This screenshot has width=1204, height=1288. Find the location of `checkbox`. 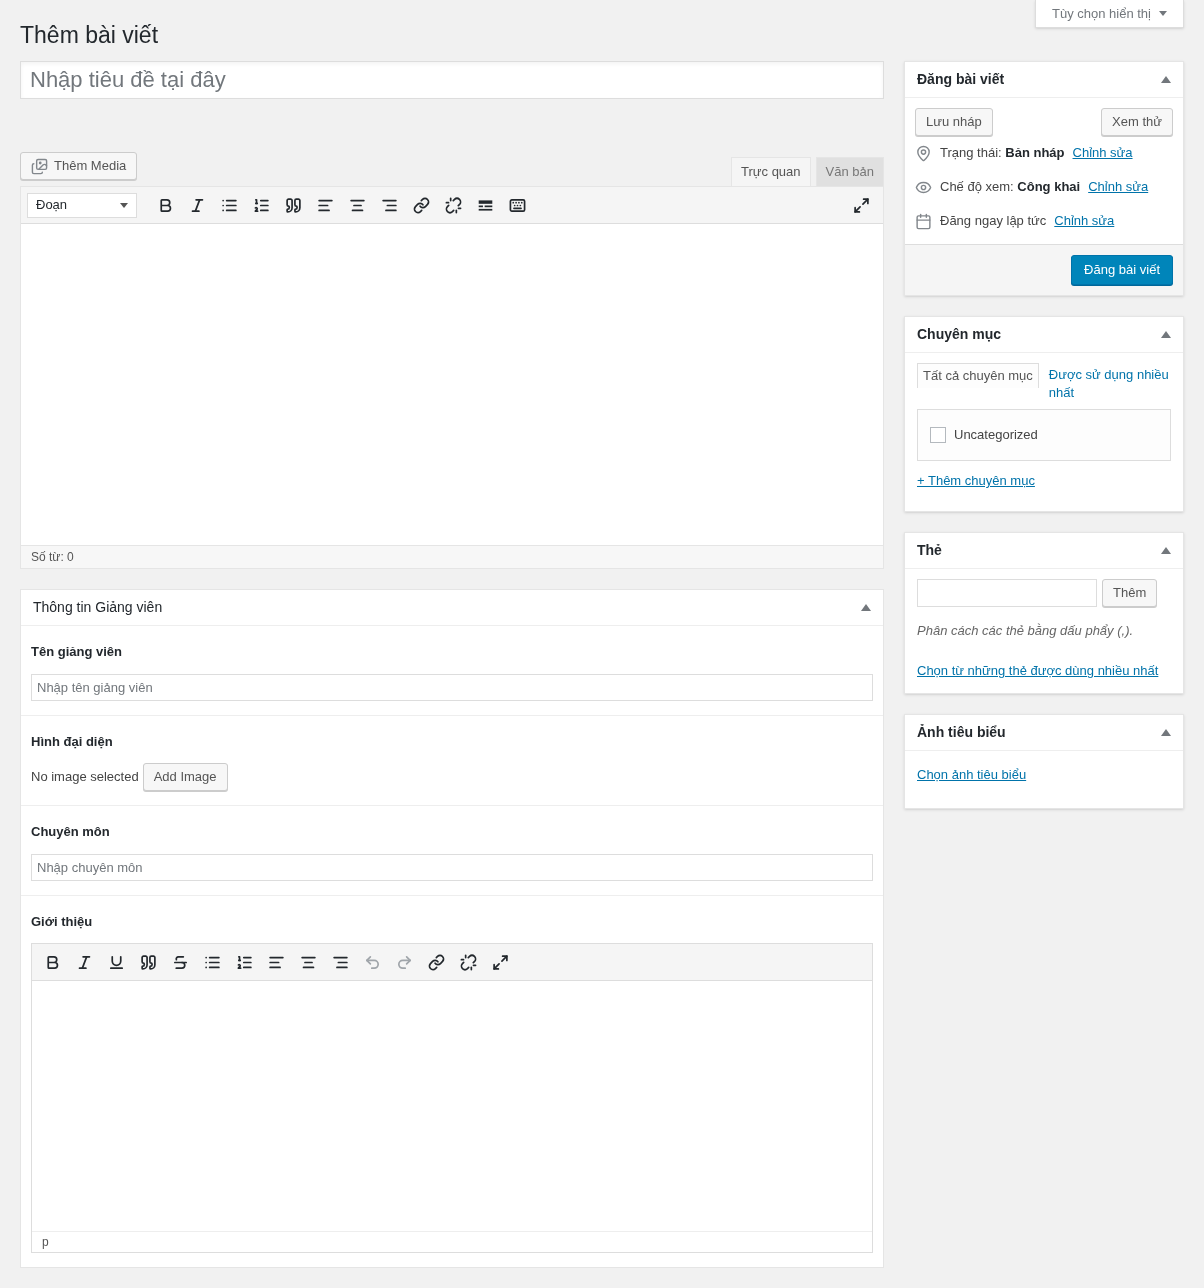

checkbox is located at coordinates (938, 435).